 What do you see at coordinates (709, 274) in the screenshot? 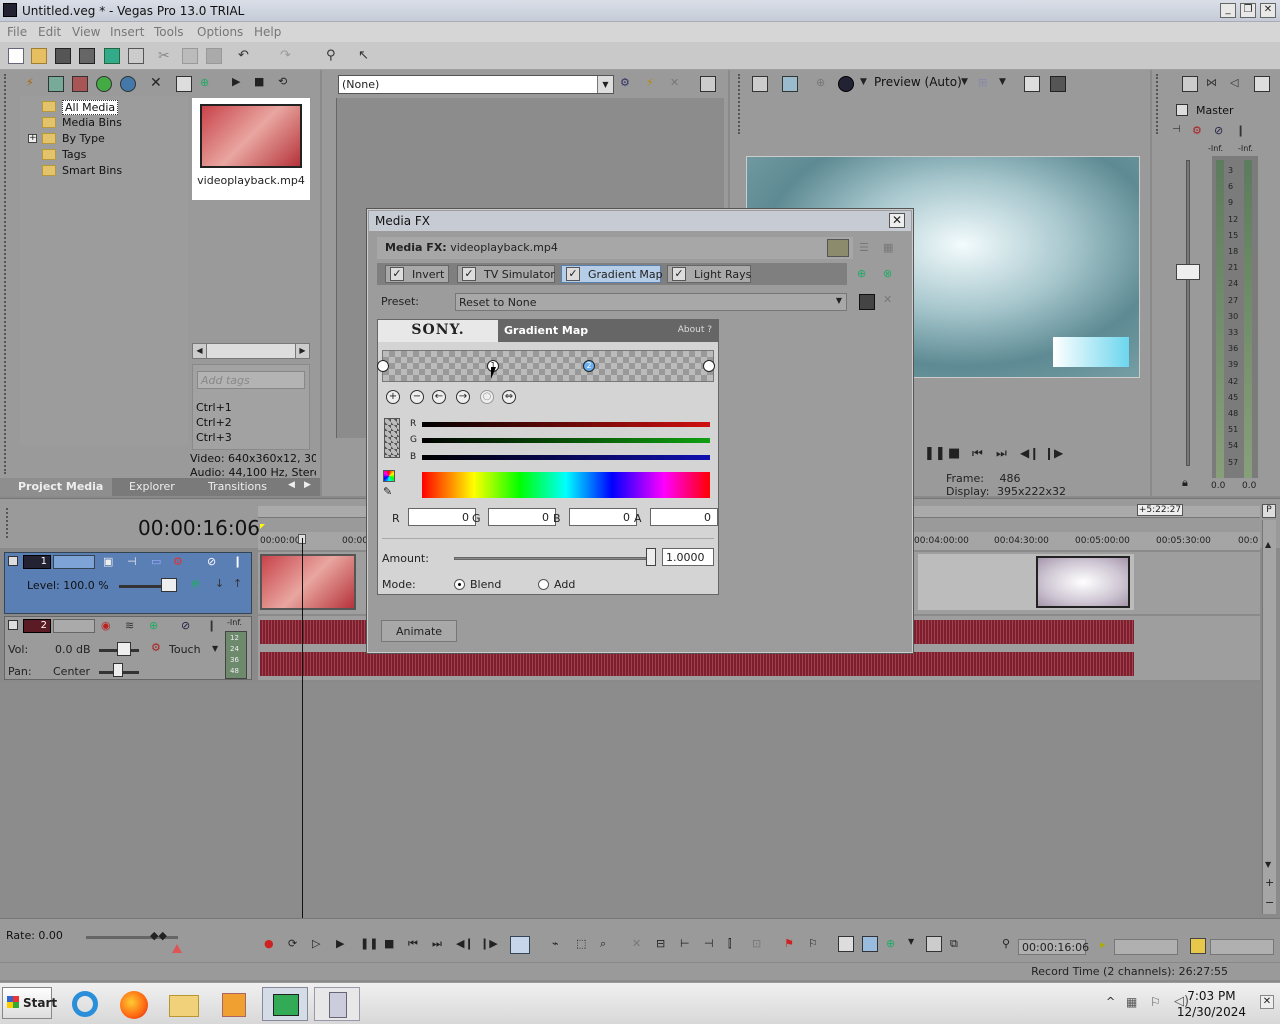
I see `fx-chip-light-rays: ✓ Light Rays` at bounding box center [709, 274].